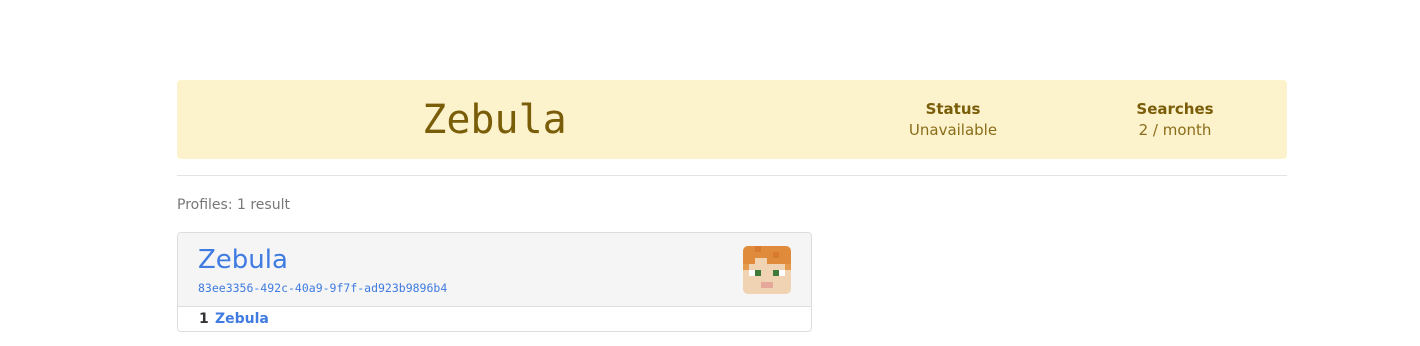 The width and height of the screenshot is (1420, 346). I want to click on results-count-text: Profiles: 1 result, so click(233, 205).